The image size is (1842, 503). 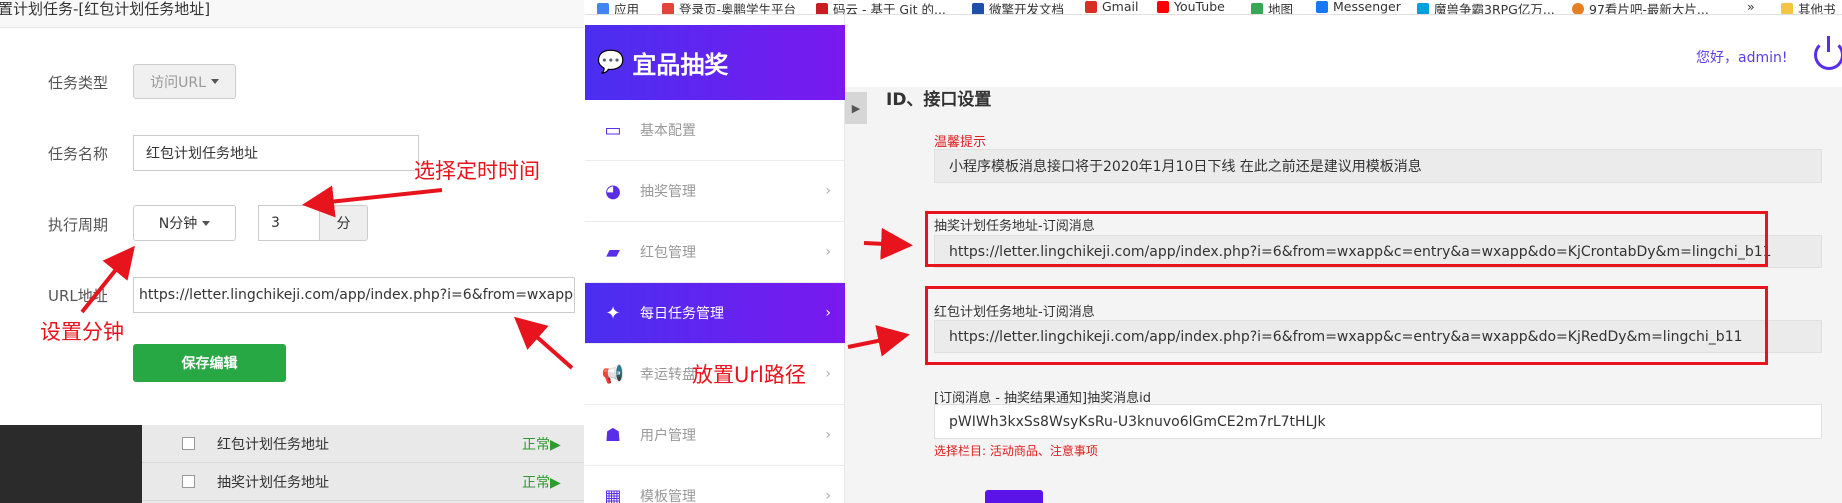 I want to click on task-list: 红包计划任务地址 正常▶ 抽奖计划任务地址 正常▶, so click(x=363, y=464).